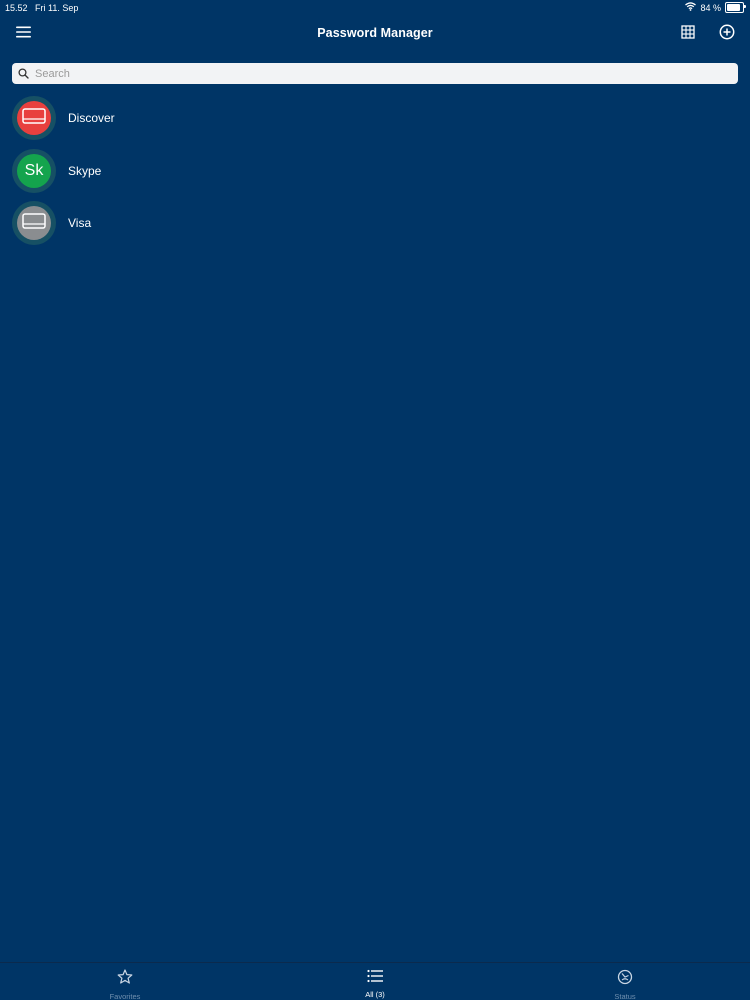 This screenshot has height=1000, width=750. I want to click on avatar-initials: Sk, so click(34, 170).